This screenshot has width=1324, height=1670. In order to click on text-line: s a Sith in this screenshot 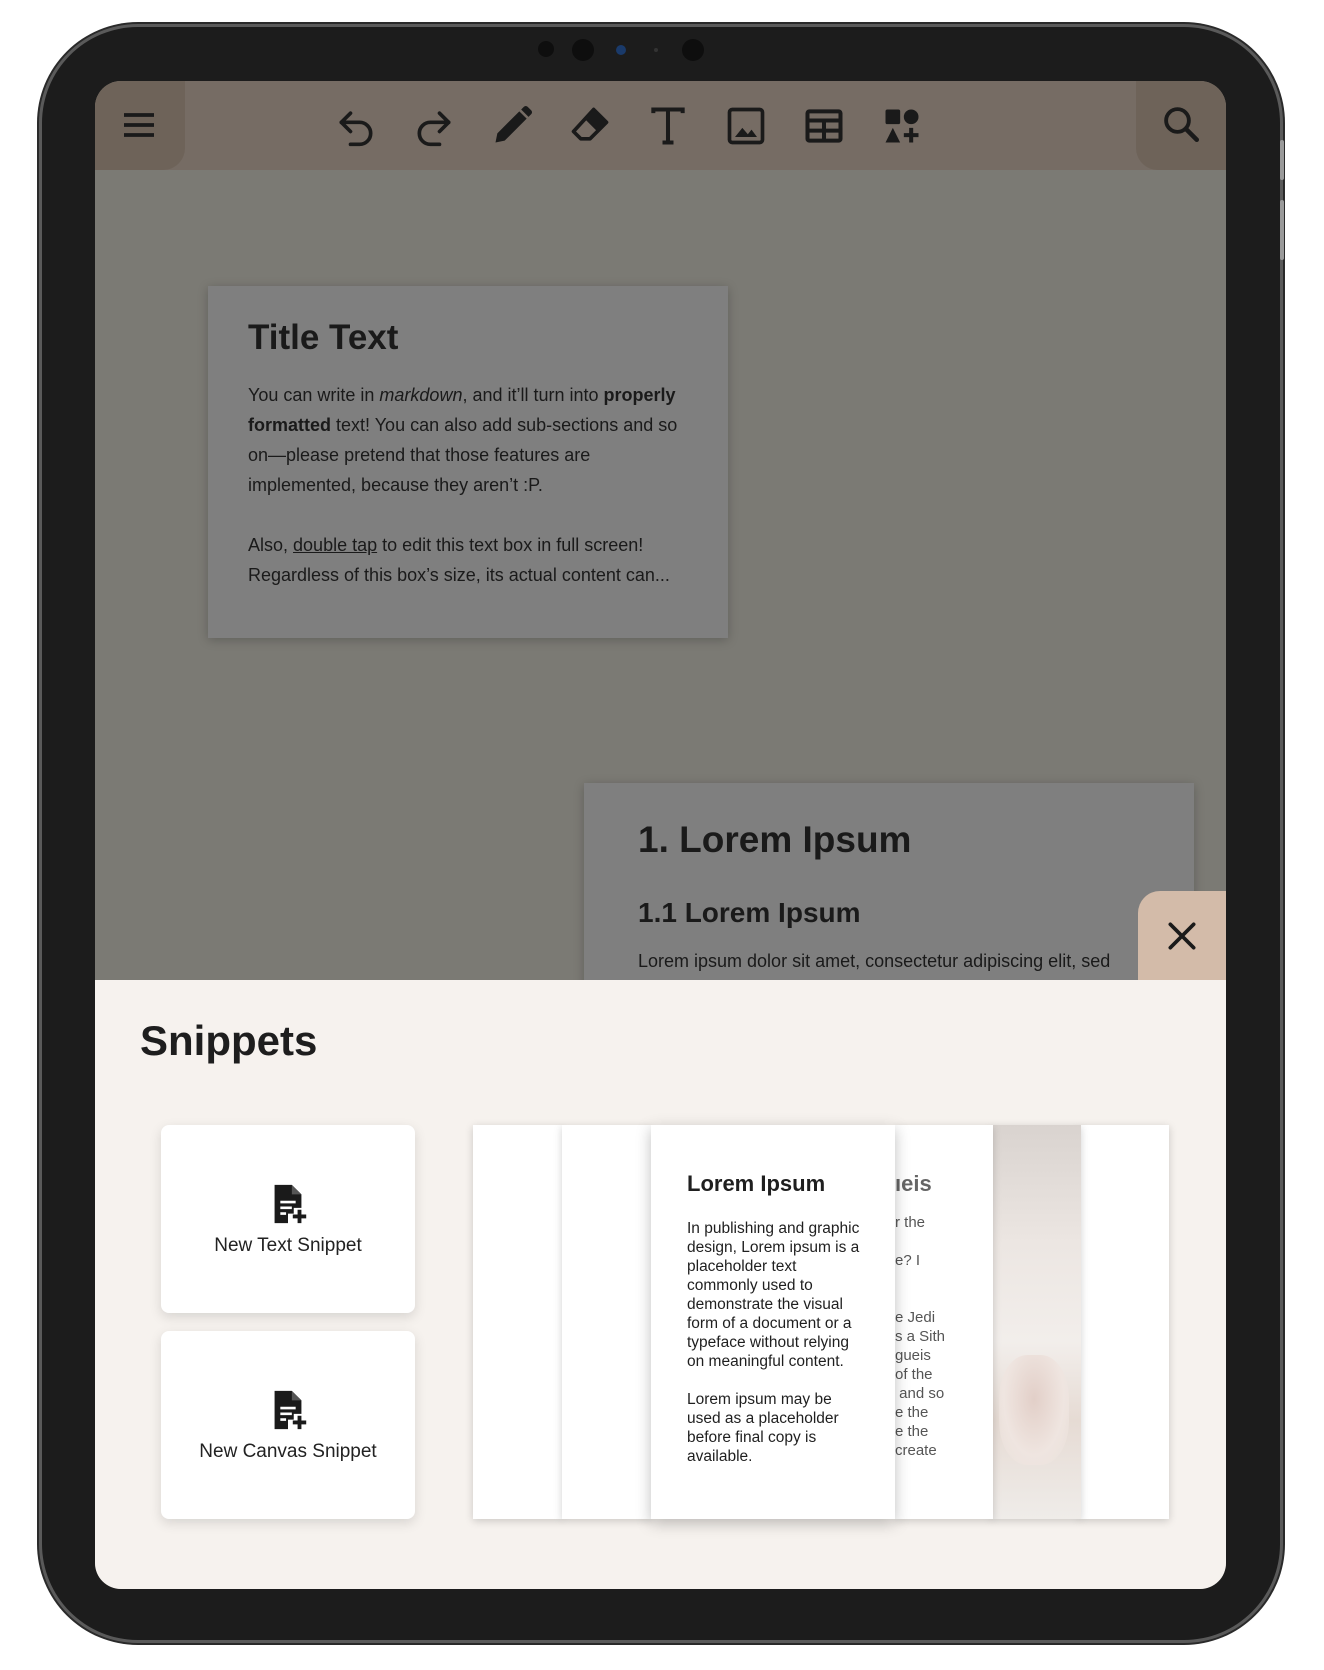, I will do `click(920, 1336)`.